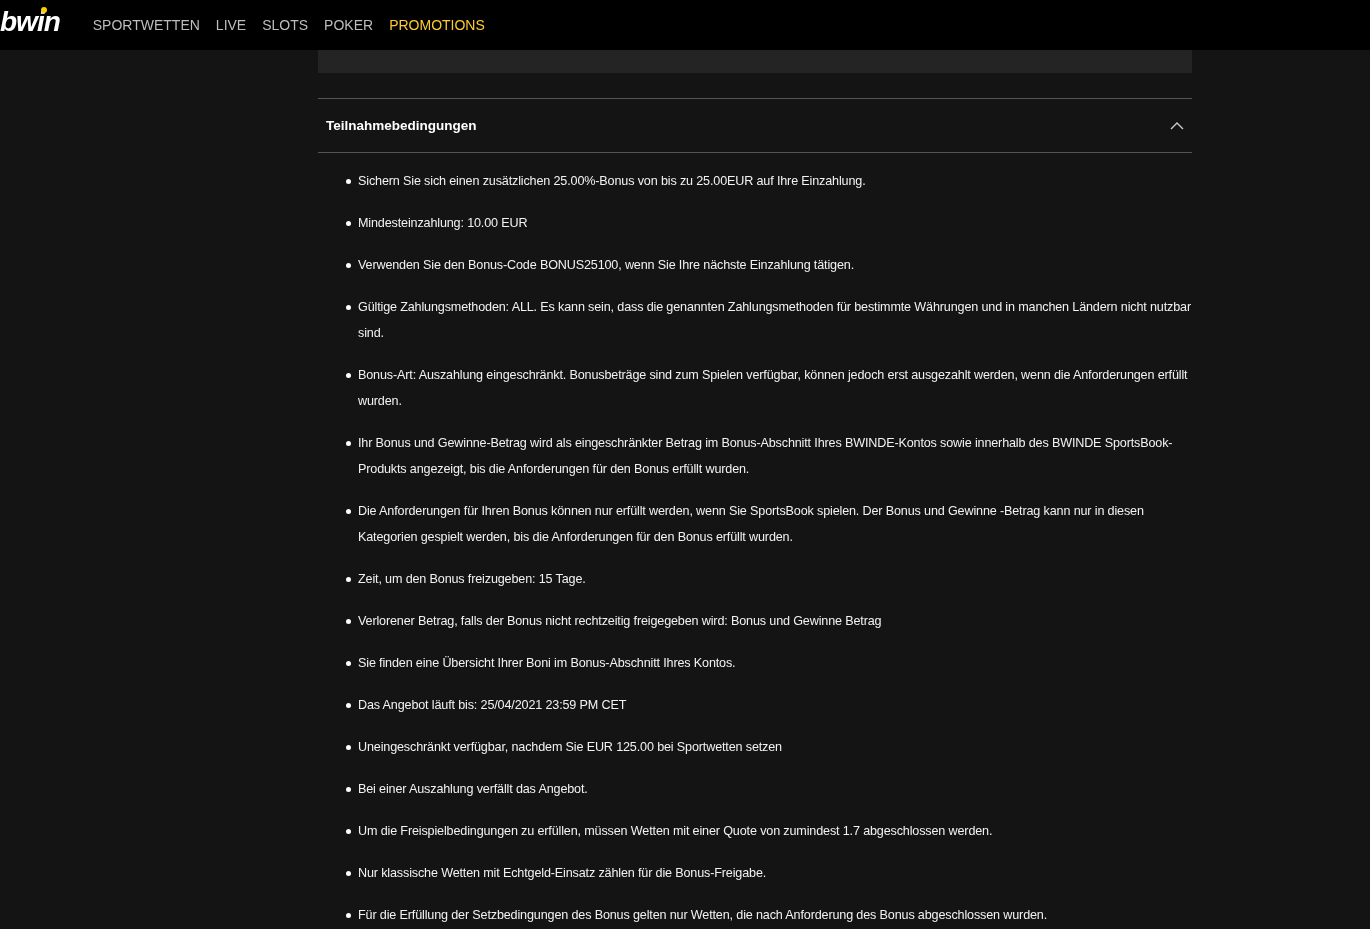 Image resolution: width=1370 pixels, height=929 pixels. What do you see at coordinates (472, 579) in the screenshot?
I see `term-text: Zeit, um den Bonus freizugeben: 15 Tage.` at bounding box center [472, 579].